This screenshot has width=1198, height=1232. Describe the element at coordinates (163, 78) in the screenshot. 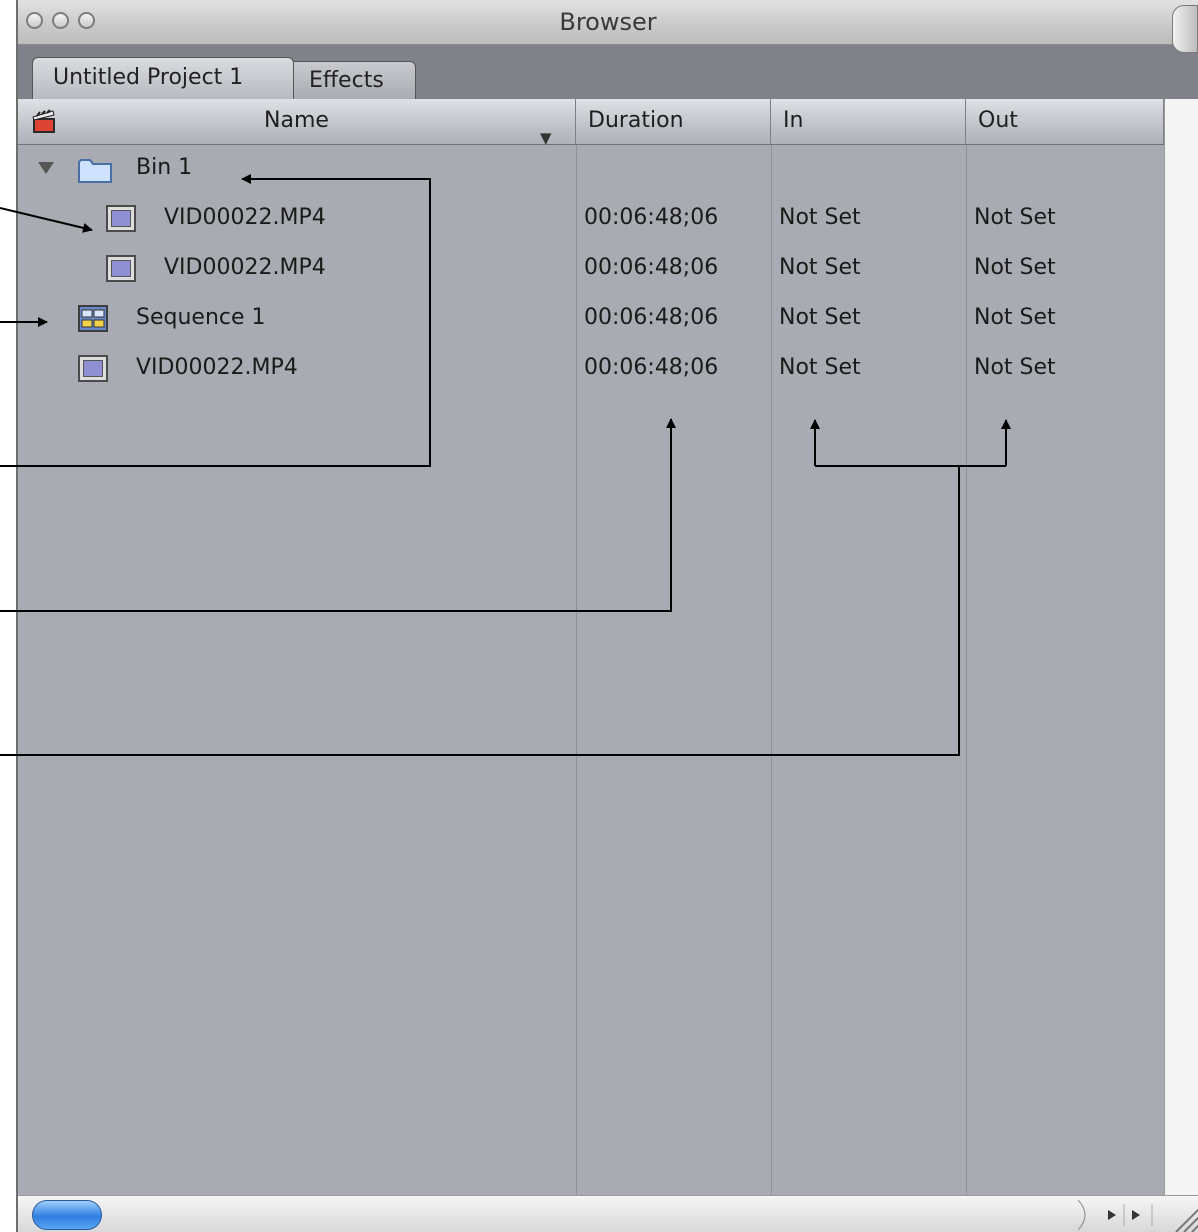

I see `tab-untitled-project: Untitled Project 1` at that location.